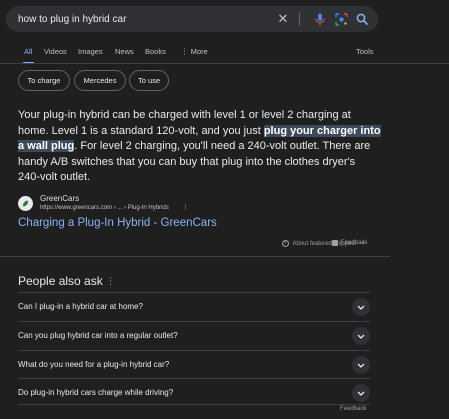 This screenshot has height=419, width=449. I want to click on paa-bottom-divider, so click(194, 404).